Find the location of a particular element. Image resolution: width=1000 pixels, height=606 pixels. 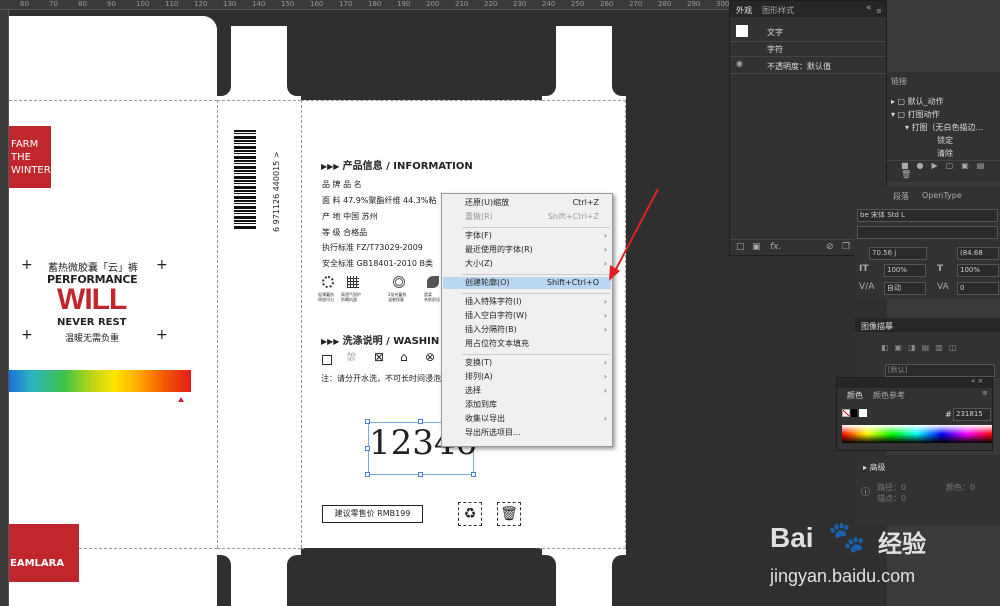

tab-appearance: 外观 is located at coordinates (744, 10).